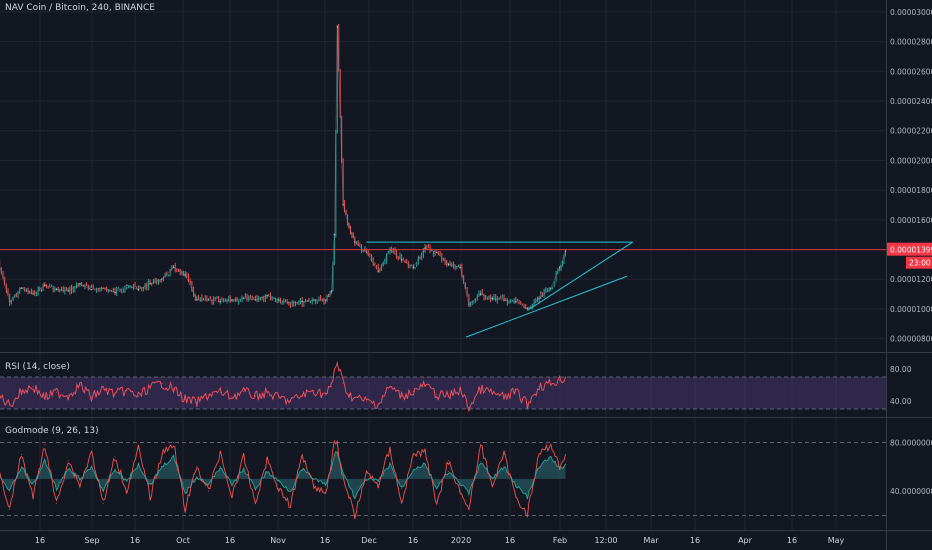 The height and width of the screenshot is (550, 932). Describe the element at coordinates (901, 401) in the screenshot. I see `rsi-tick-label-0: 40.00` at that location.